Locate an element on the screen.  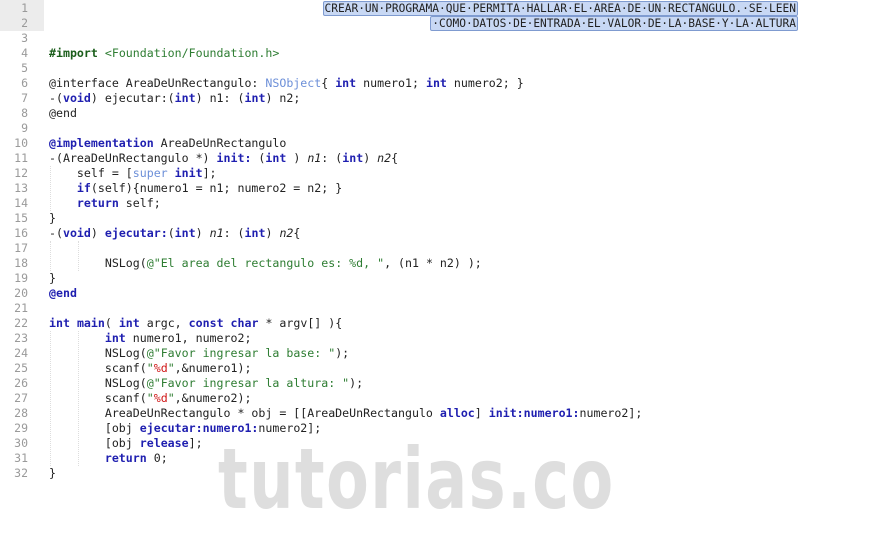
watermark-logo: tutorias.co is located at coordinates (416, 479).